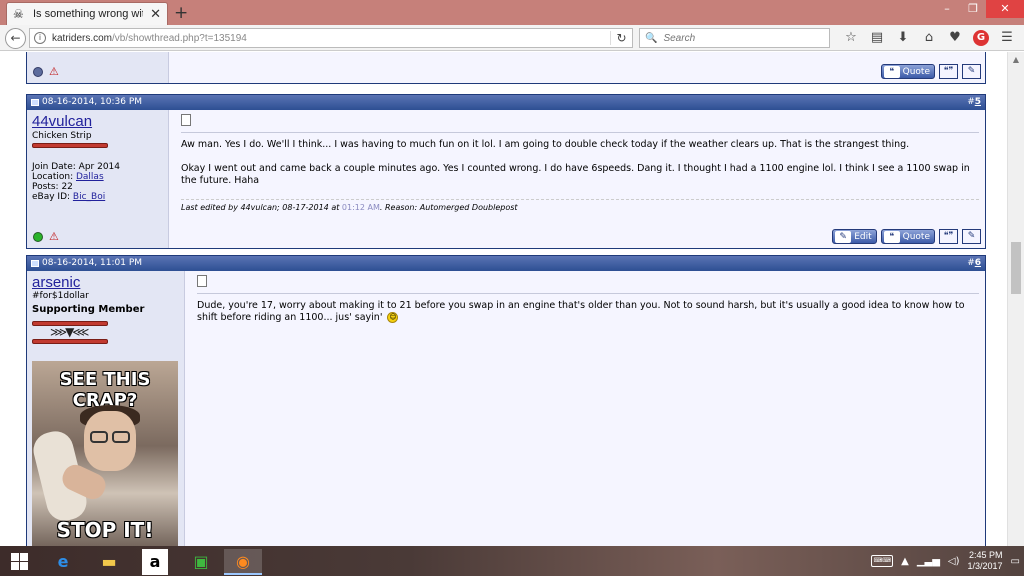 The height and width of the screenshot is (576, 1024). I want to click on firefox-icon: ◉, so click(243, 562).